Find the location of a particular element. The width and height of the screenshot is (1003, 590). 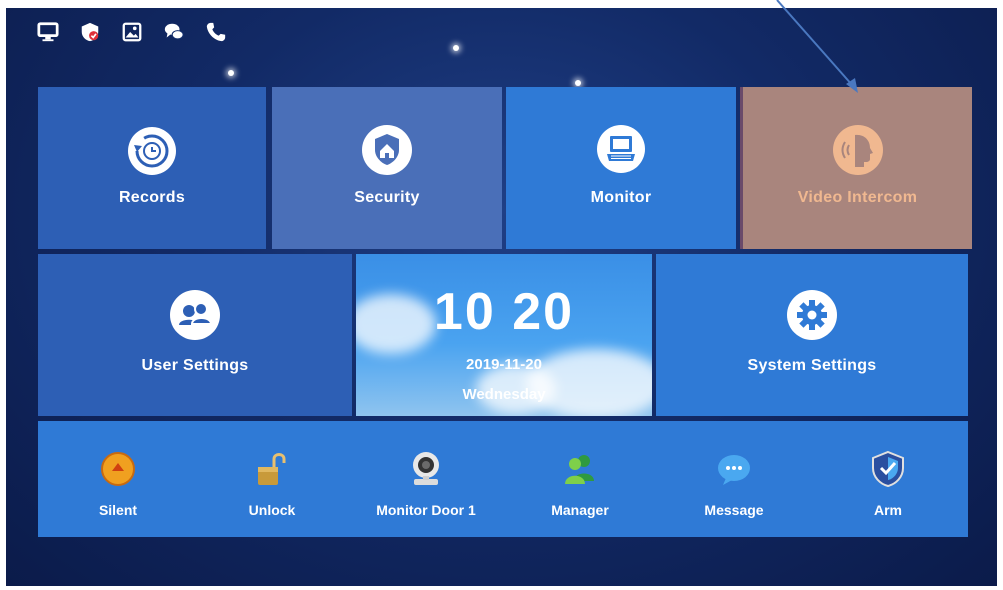

dock-label: Monitor Door 1 is located at coordinates (426, 510).